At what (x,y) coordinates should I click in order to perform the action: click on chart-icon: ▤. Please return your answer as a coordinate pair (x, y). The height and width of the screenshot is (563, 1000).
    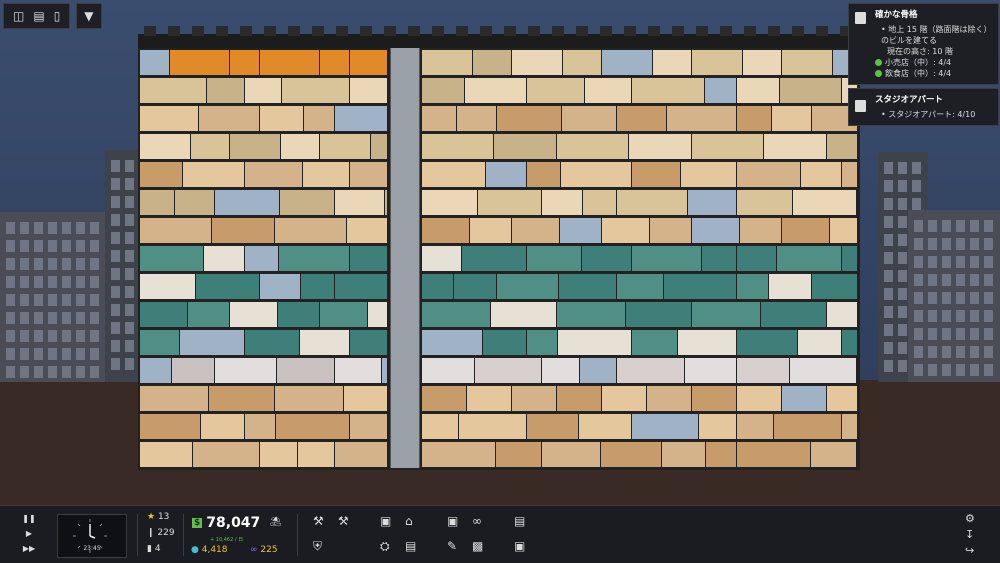
    Looking at the image, I should click on (38, 16).